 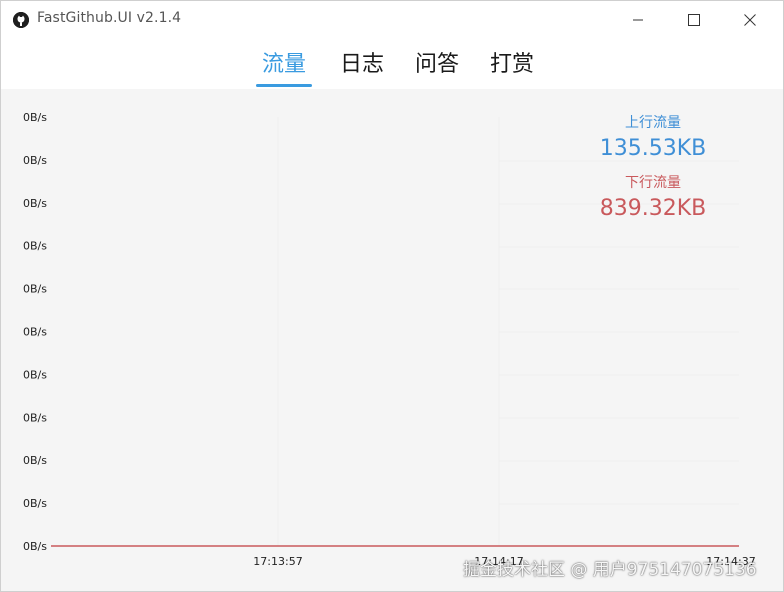 I want to click on minimize-icon, so click(x=638, y=20).